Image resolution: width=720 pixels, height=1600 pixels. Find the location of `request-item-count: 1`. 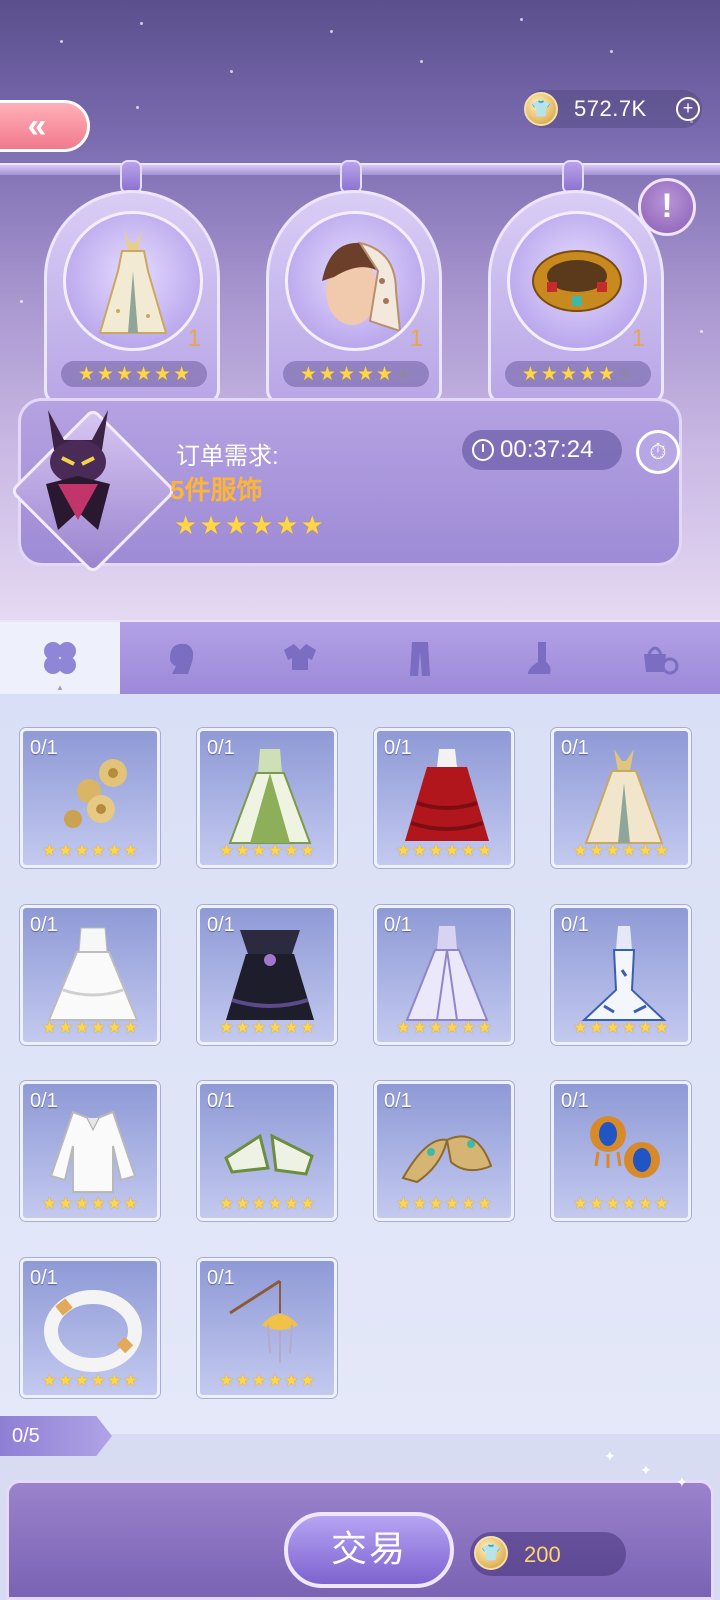

request-item-count: 1 is located at coordinates (638, 338).